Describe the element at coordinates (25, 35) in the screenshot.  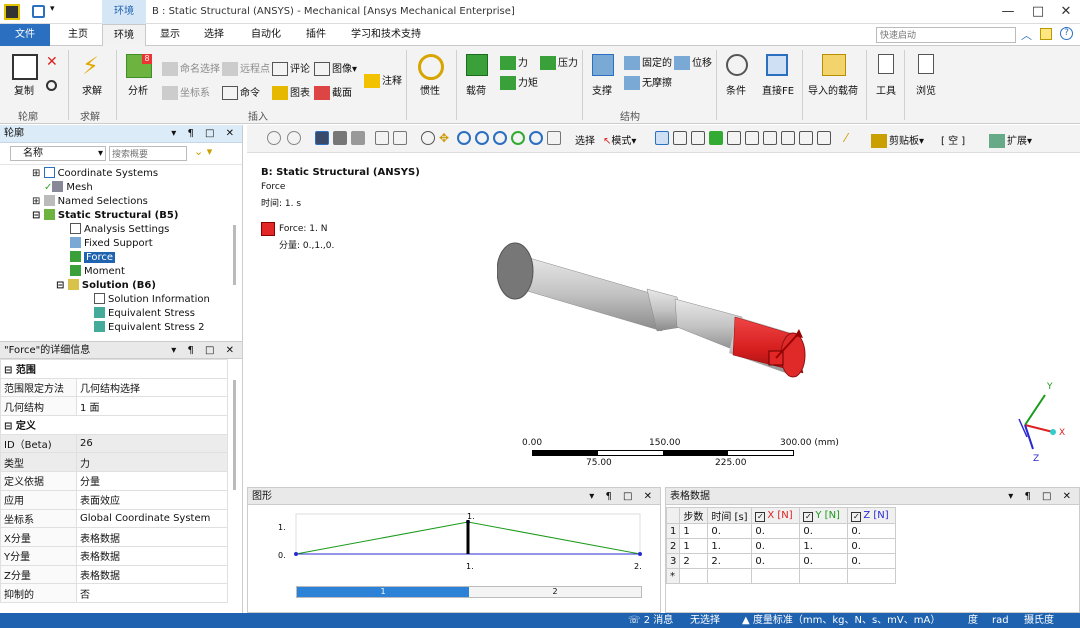
I see `tab-file: 文件` at that location.